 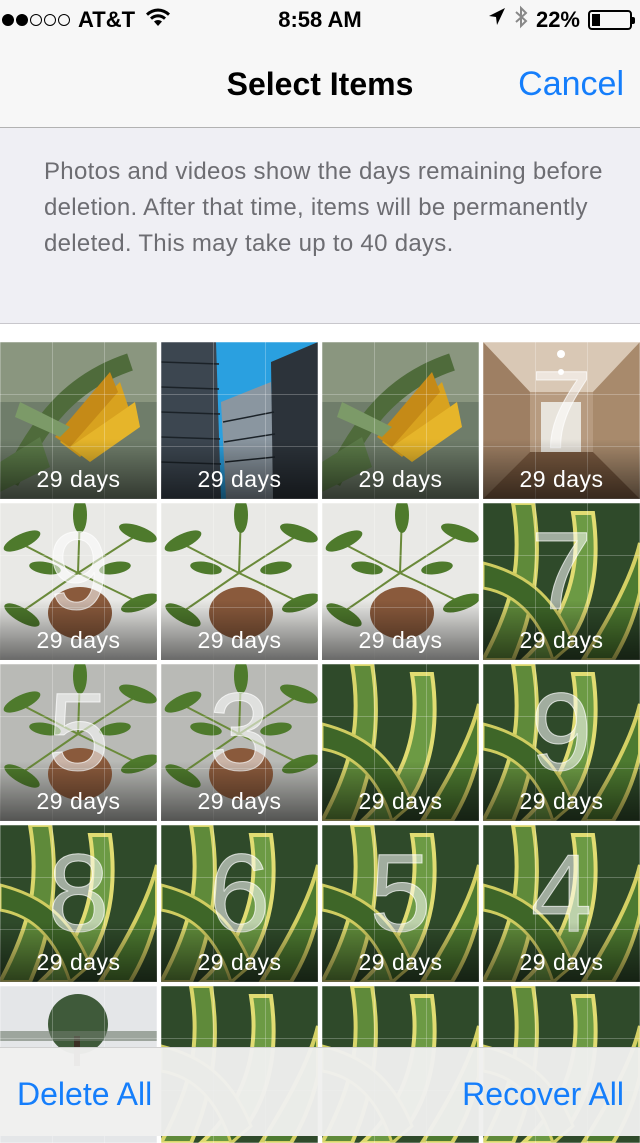 I want to click on recover-all-button: Recover All, so click(x=543, y=1094).